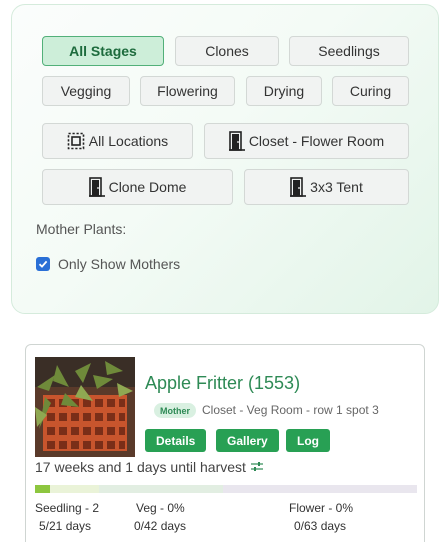 This screenshot has width=444, height=542. I want to click on plant-photo, so click(85, 407).